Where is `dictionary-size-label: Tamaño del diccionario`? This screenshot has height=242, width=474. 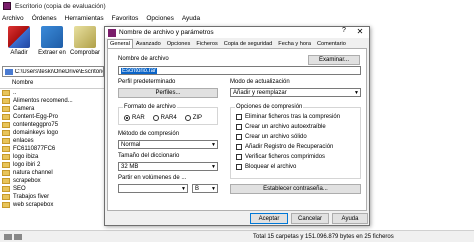
dictionary-size-label: Tamaño del diccionario is located at coordinates (149, 156).